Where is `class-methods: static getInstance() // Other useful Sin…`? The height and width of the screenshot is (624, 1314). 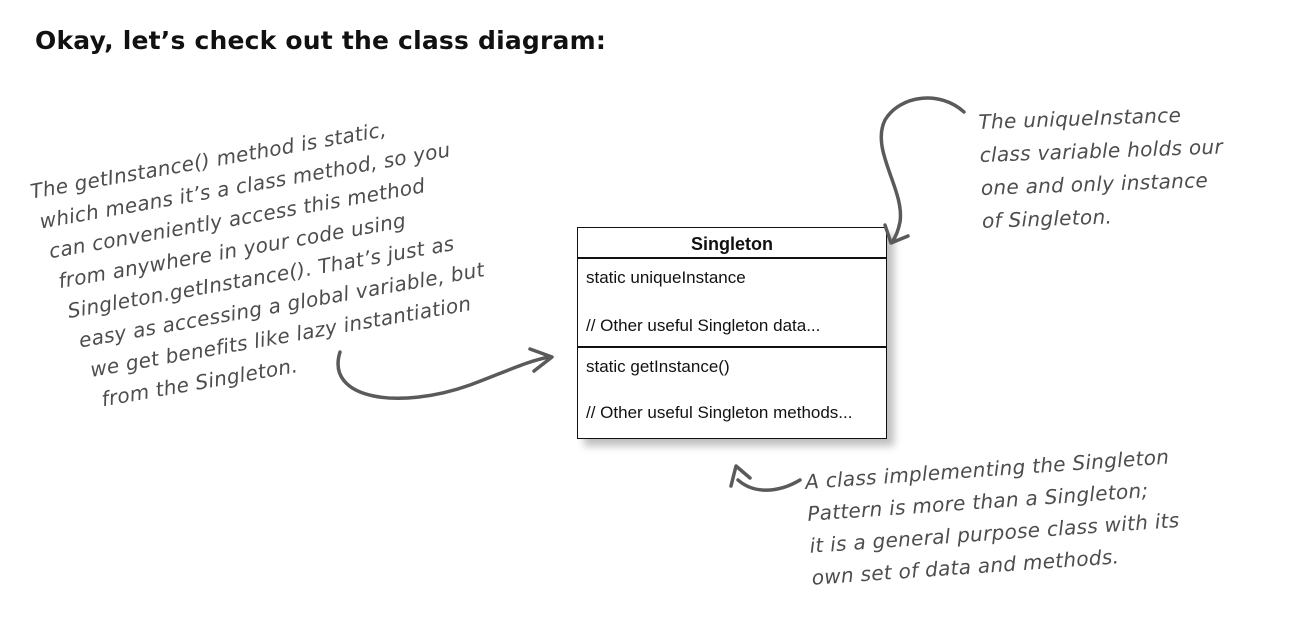 class-methods: static getInstance() // Other useful Sin… is located at coordinates (732, 386).